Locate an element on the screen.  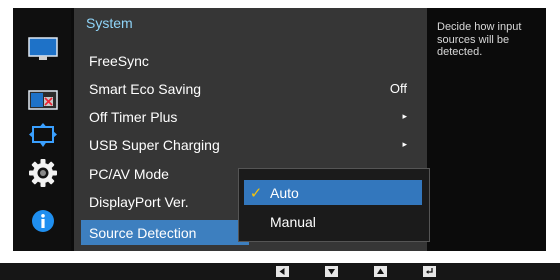
menu-item-freesync: FreeSync is located at coordinates (251, 60).